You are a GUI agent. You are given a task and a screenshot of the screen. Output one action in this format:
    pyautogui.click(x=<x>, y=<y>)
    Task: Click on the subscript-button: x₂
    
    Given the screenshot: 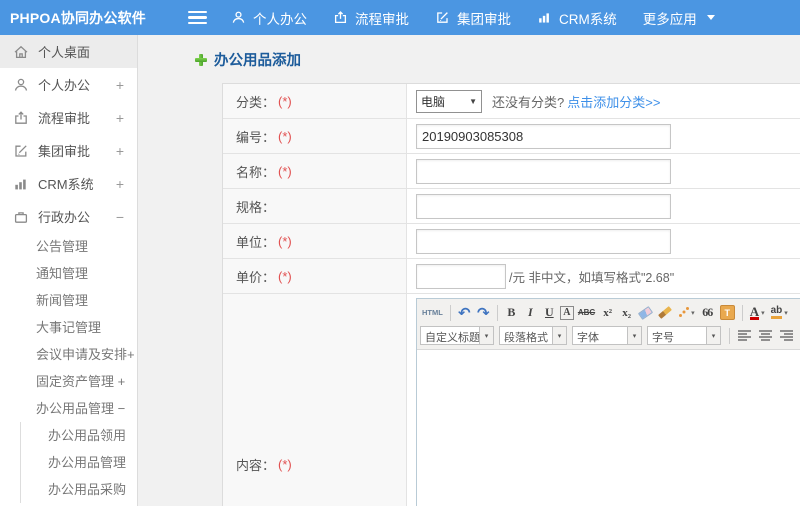 What is the action you would take?
    pyautogui.click(x=626, y=312)
    